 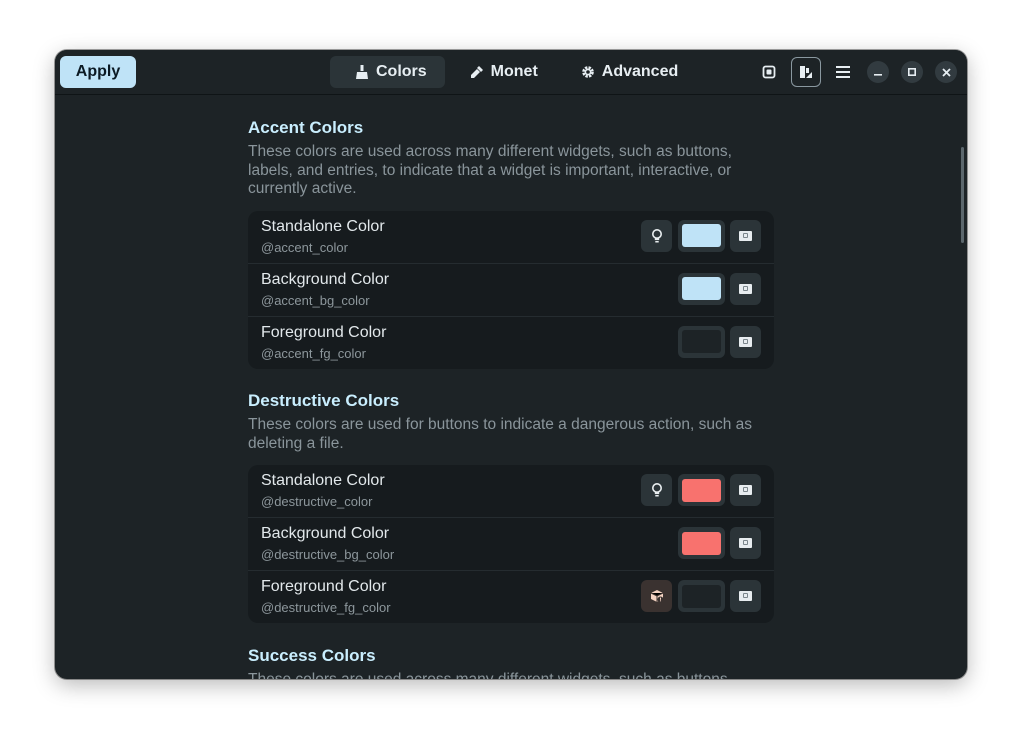 I want to click on section-title: Accent Colors, so click(x=306, y=127).